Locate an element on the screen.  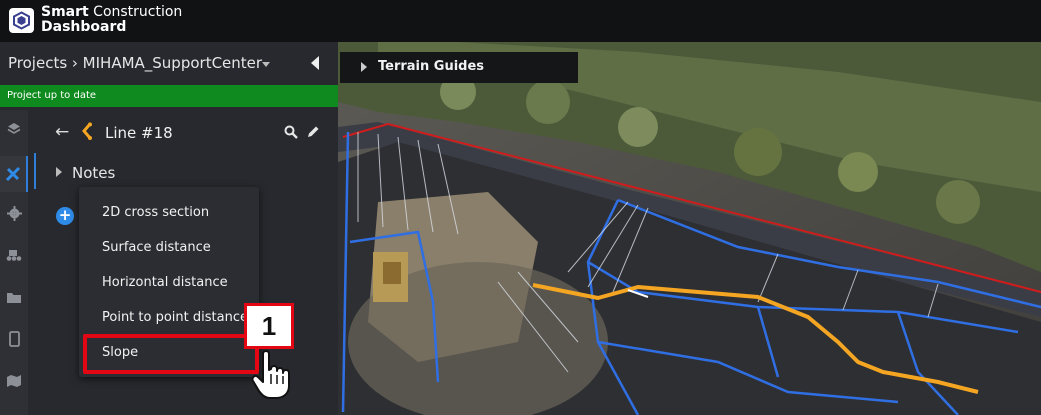
brand-bold: Smart is located at coordinates (65, 12).